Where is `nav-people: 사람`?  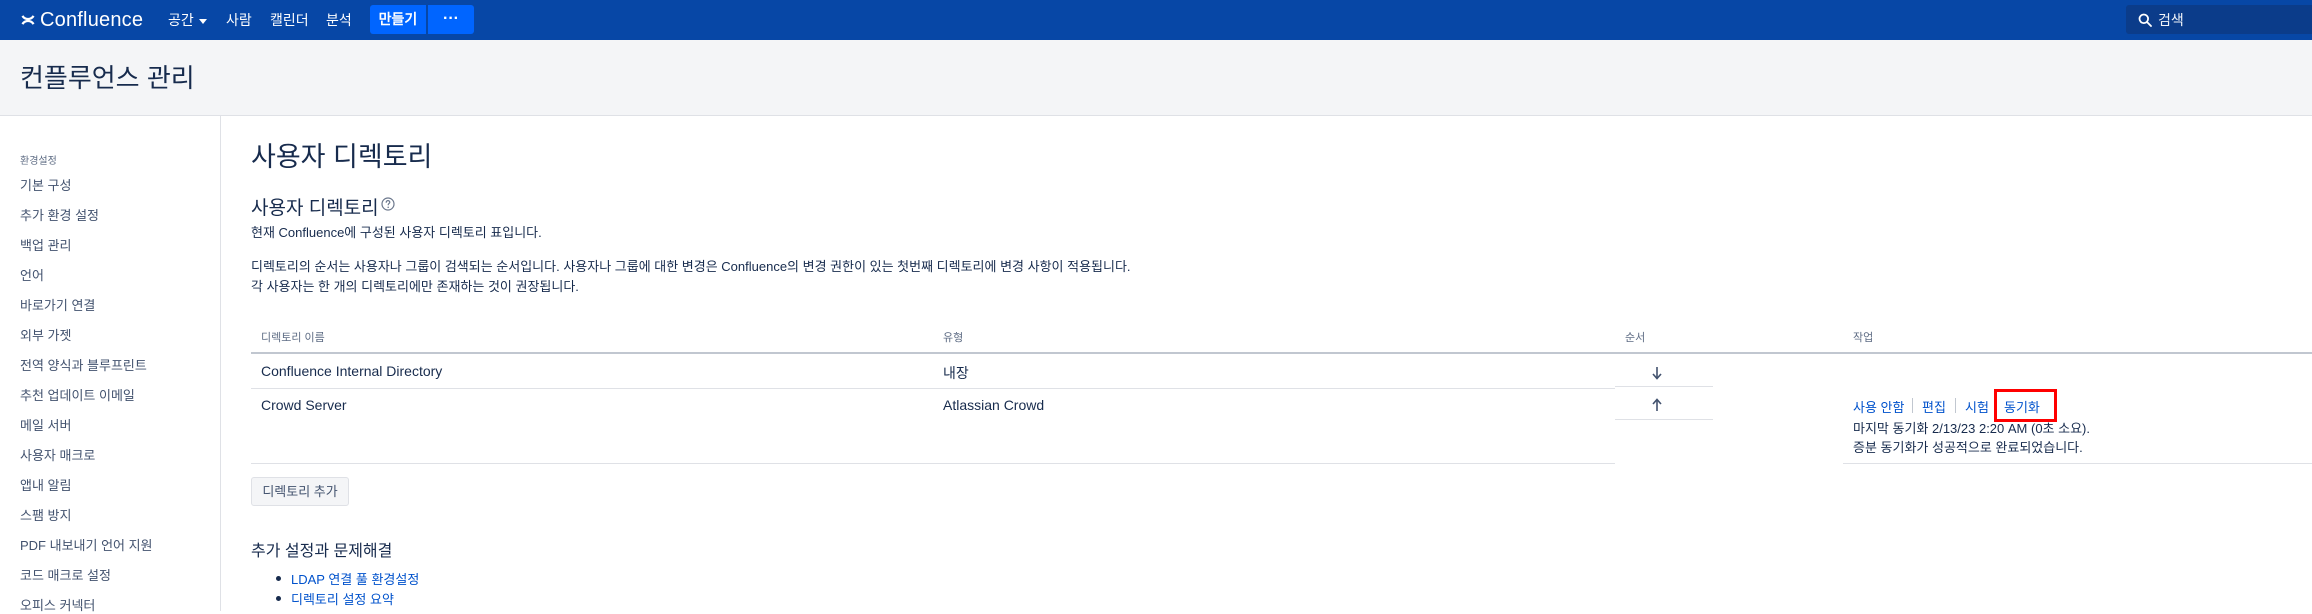
nav-people: 사람 is located at coordinates (239, 20).